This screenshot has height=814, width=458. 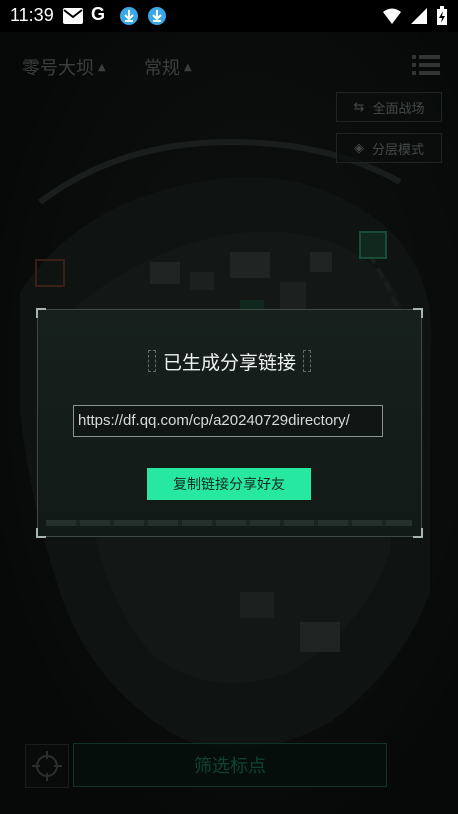 What do you see at coordinates (229, 523) in the screenshot?
I see `dialog-stripe` at bounding box center [229, 523].